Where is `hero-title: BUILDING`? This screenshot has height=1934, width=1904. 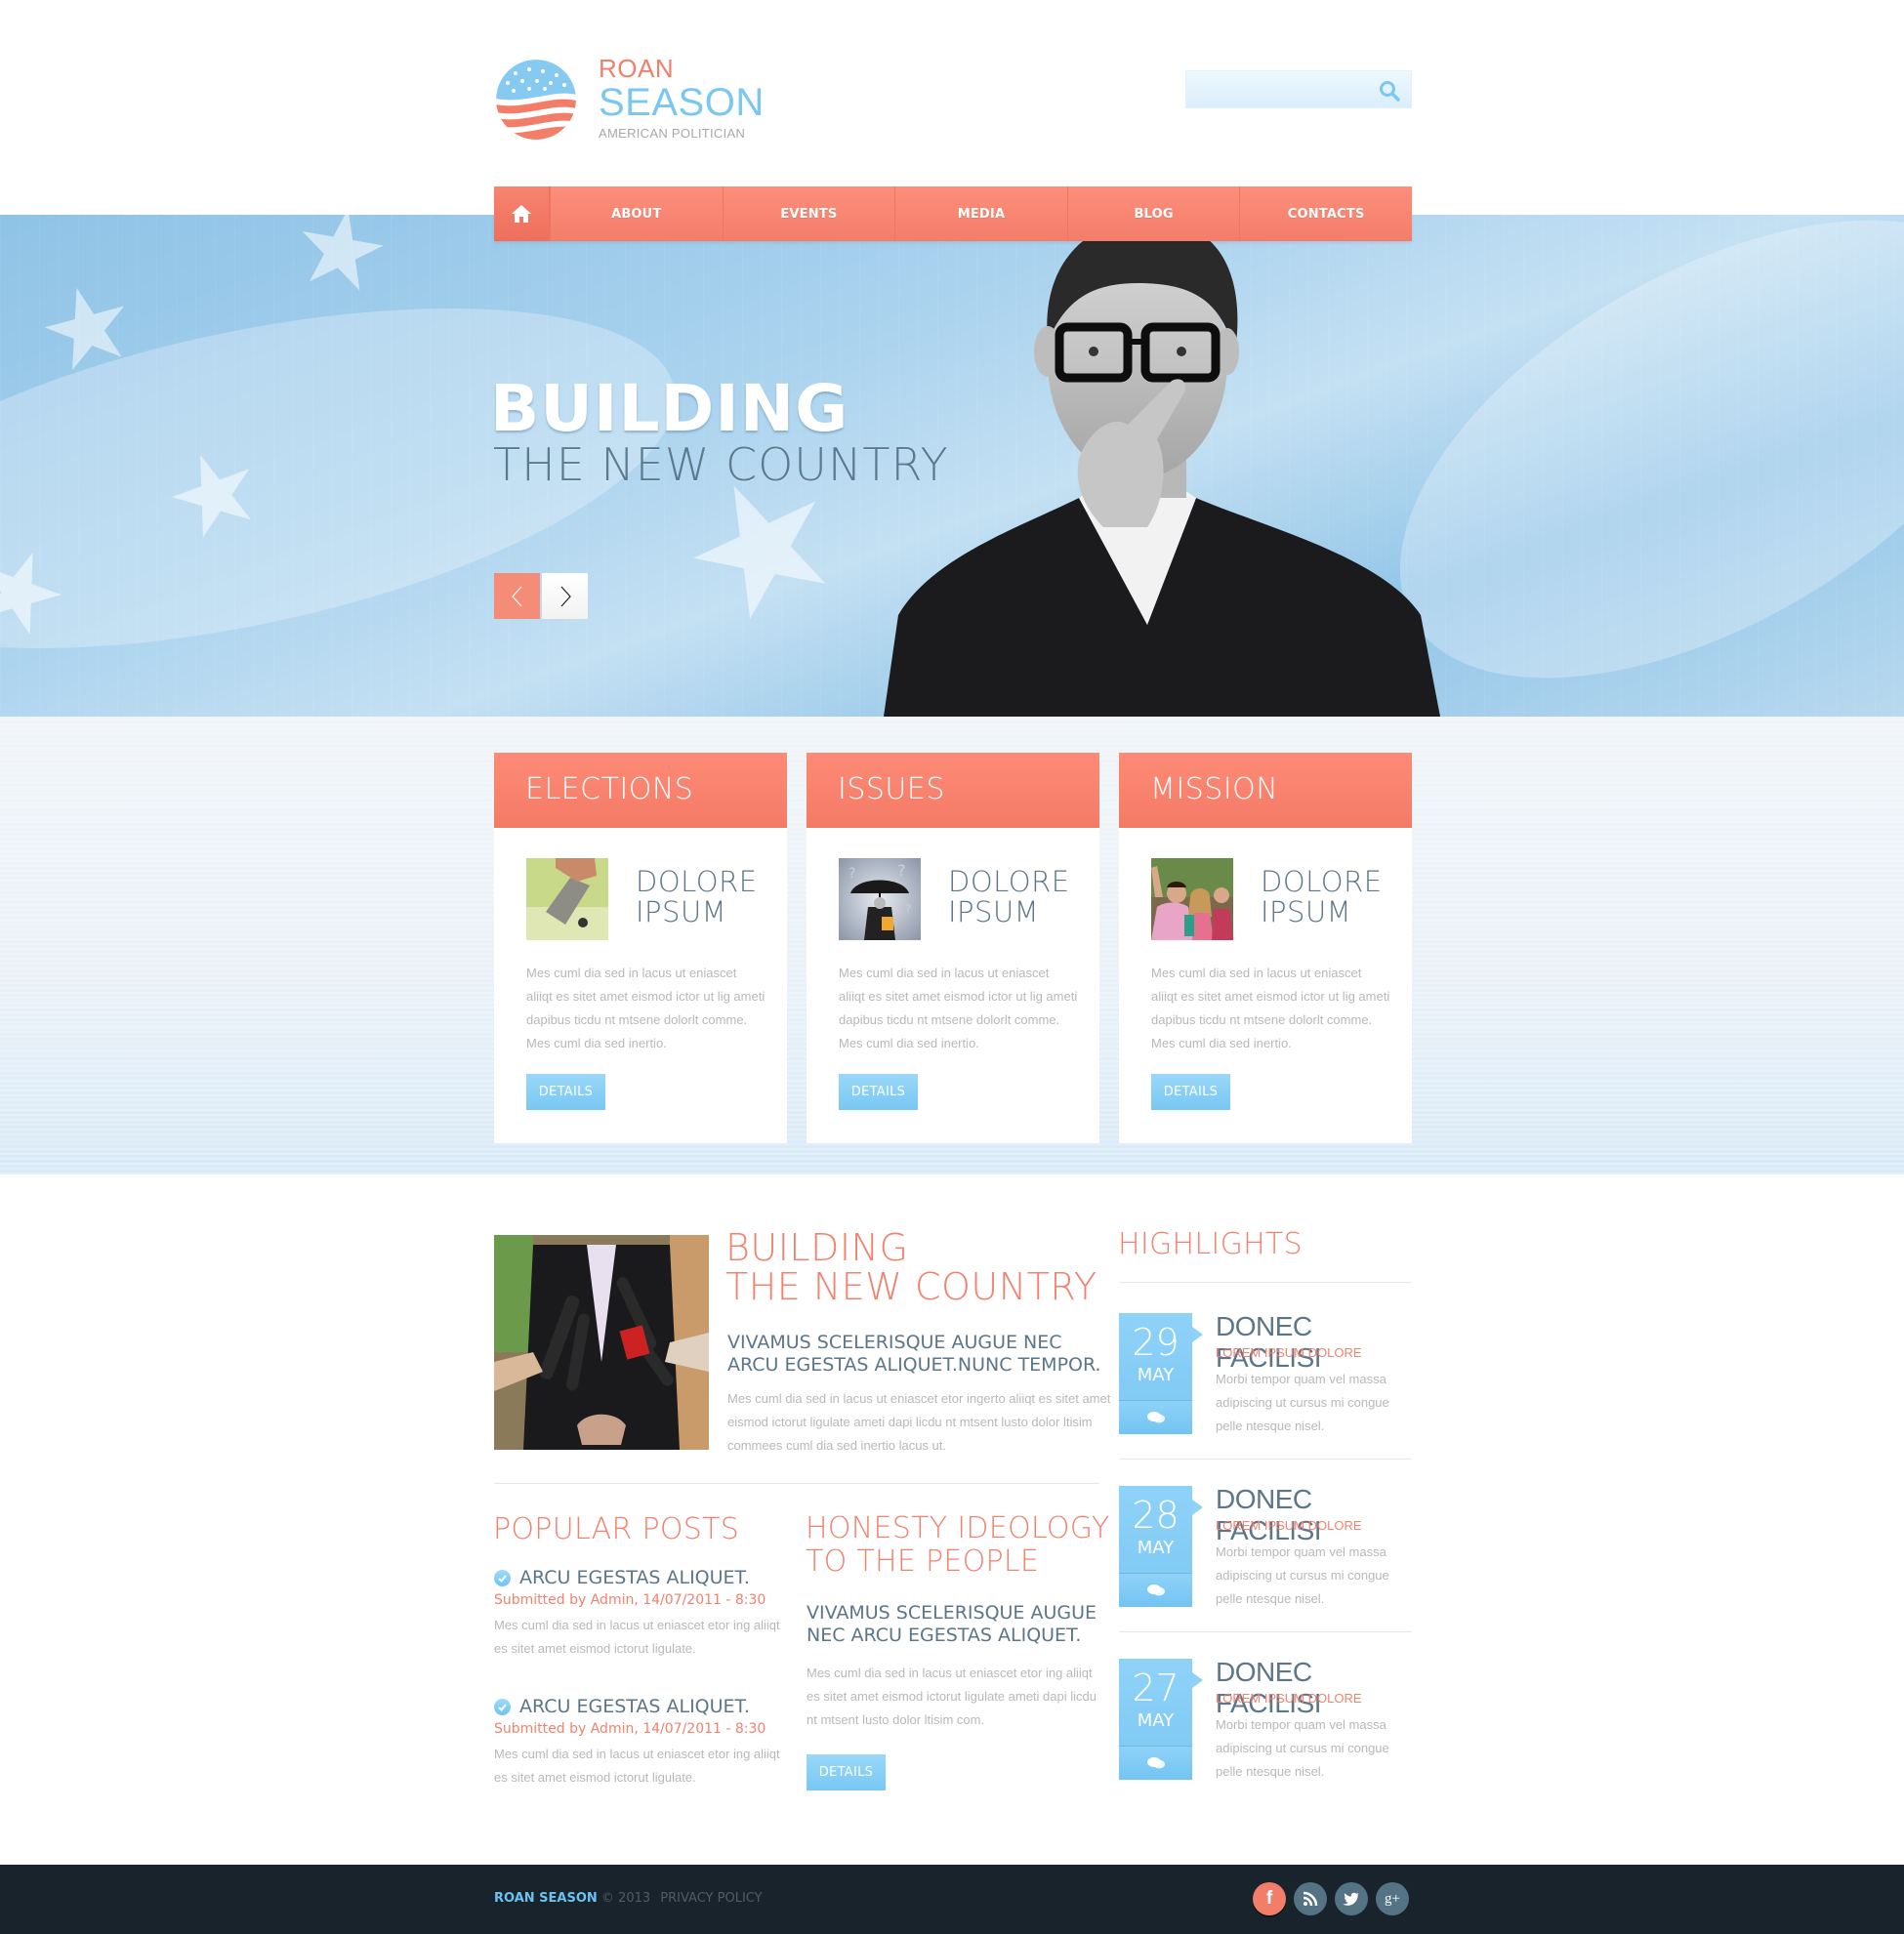
hero-title: BUILDING is located at coordinates (669, 408).